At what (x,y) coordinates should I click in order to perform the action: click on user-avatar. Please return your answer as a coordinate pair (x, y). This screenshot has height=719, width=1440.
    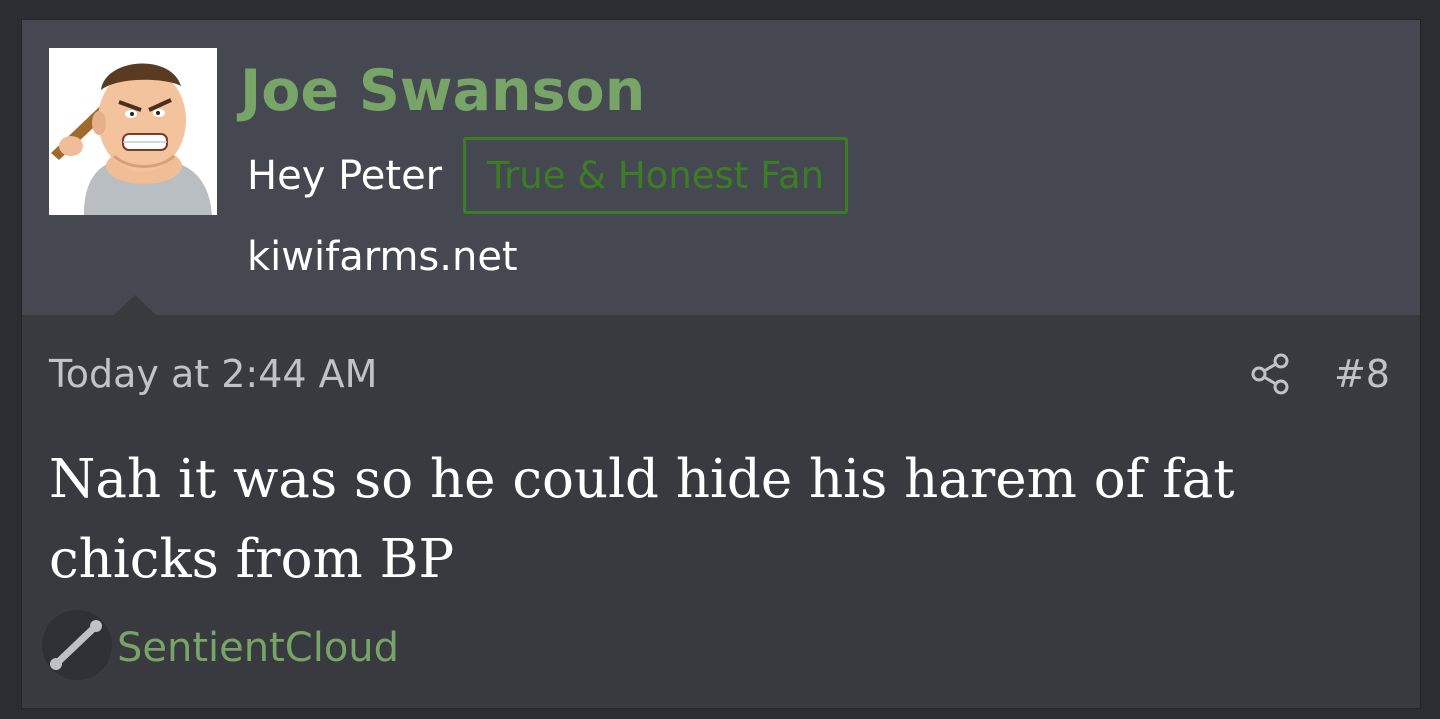
    Looking at the image, I should click on (133, 131).